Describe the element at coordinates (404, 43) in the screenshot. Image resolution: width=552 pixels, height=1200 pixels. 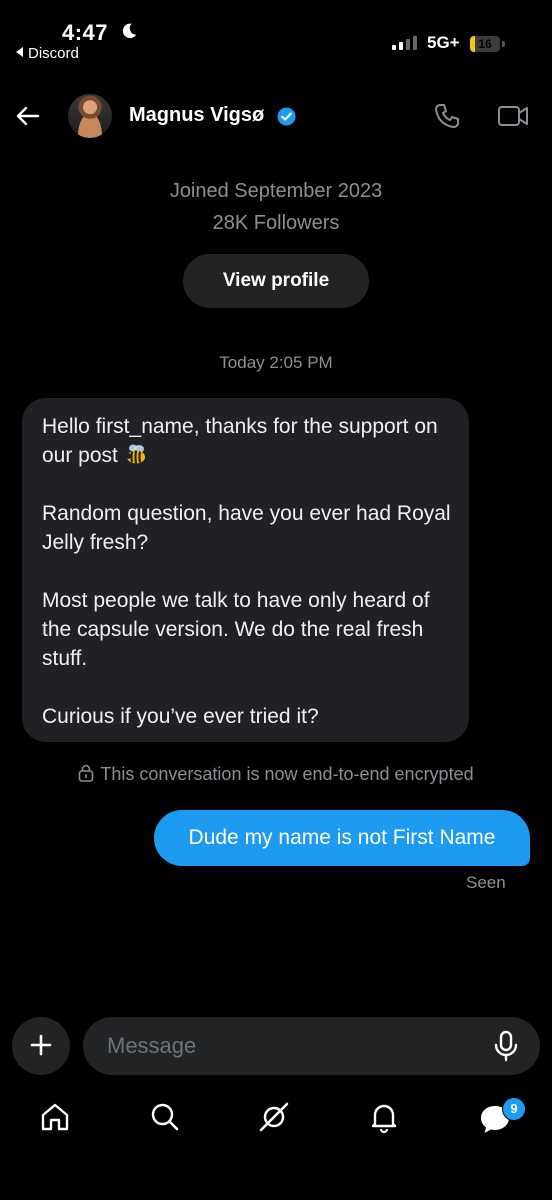
I see `signal-icon` at that location.